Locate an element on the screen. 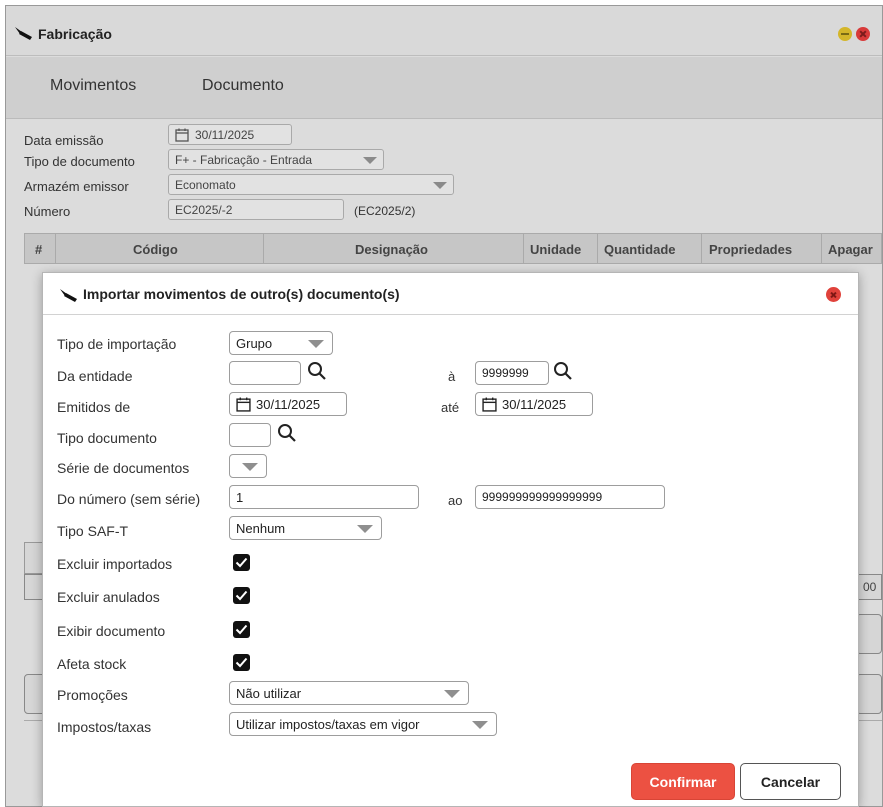  tipo-documento-label: Tipo documento is located at coordinates (107, 438).